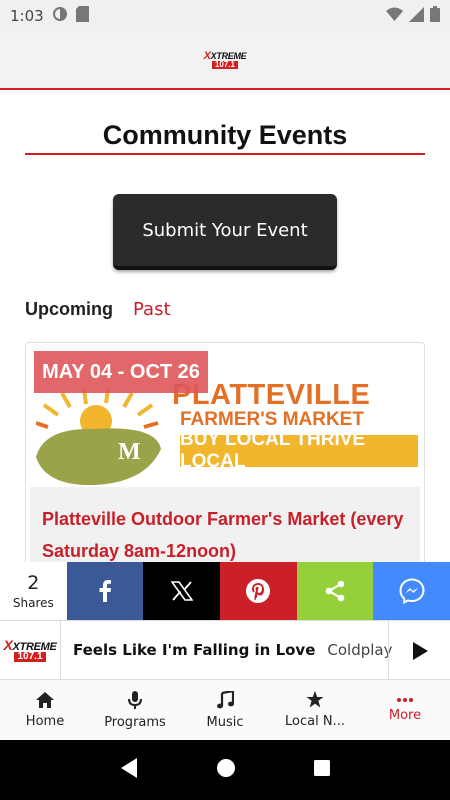  I want to click on music-note-icon, so click(225, 699).